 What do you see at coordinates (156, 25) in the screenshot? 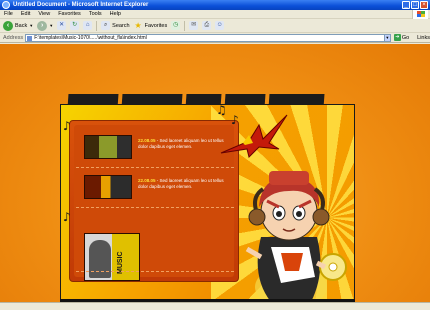
I see `favorites-label: Favorites` at bounding box center [156, 25].